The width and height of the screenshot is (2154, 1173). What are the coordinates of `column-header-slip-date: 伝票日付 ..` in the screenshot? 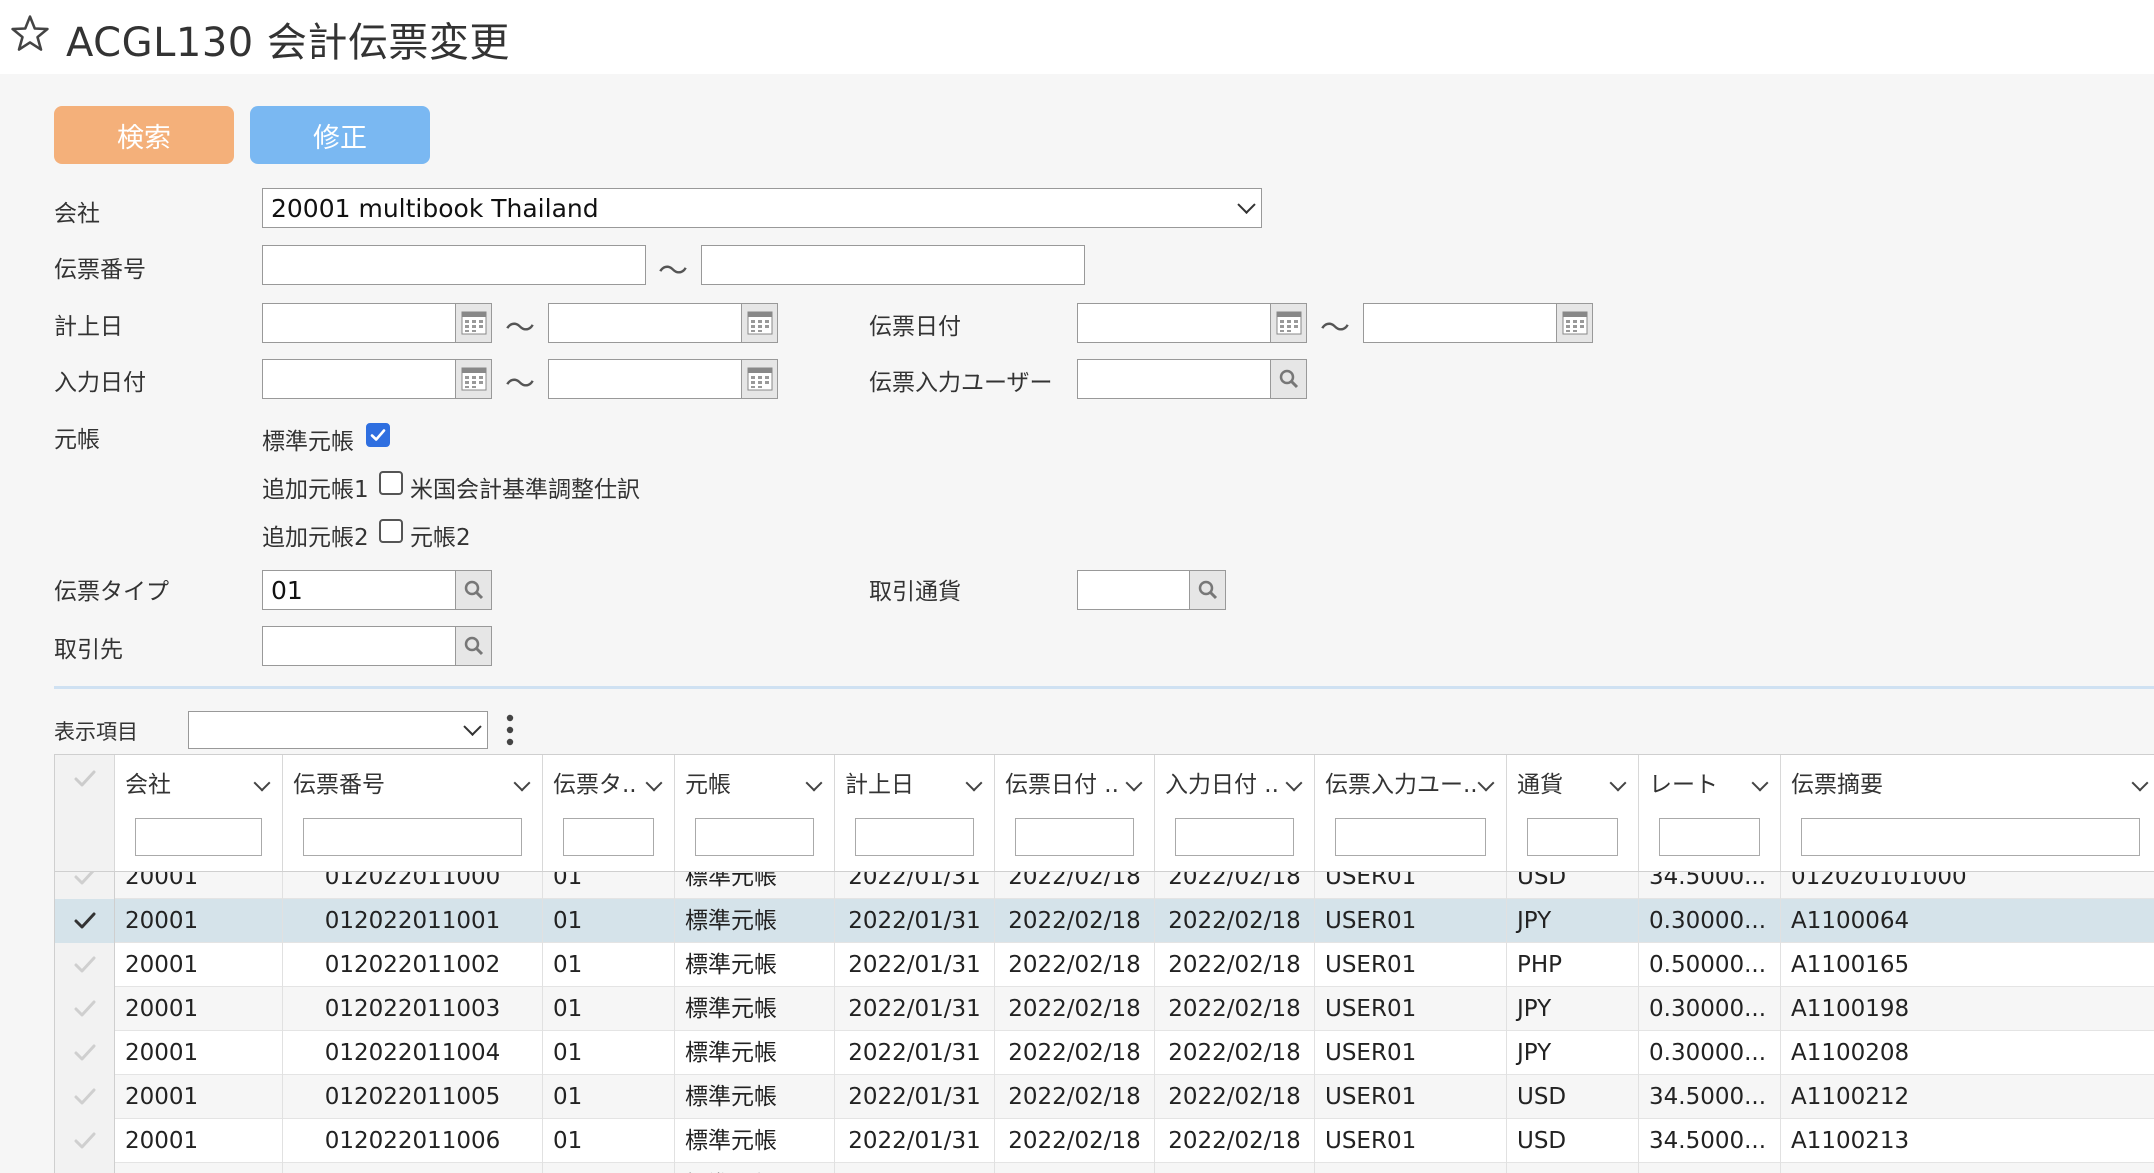 It's located at (1075, 813).